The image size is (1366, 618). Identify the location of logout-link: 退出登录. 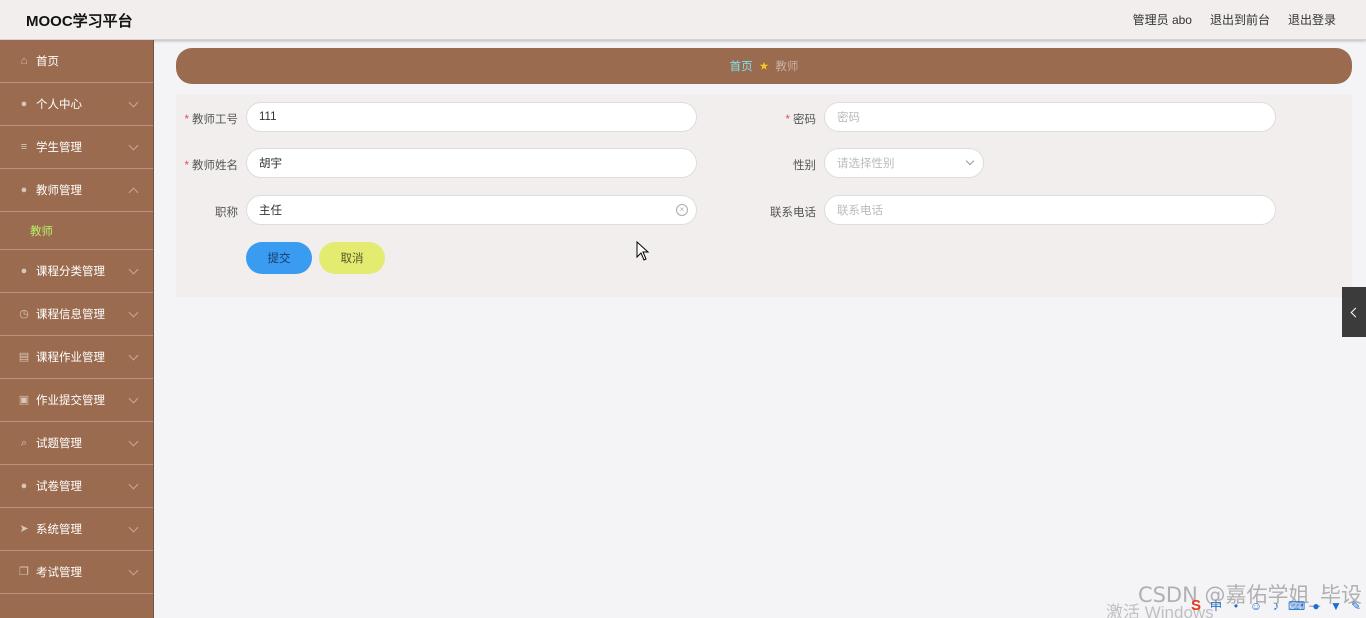
(1312, 19).